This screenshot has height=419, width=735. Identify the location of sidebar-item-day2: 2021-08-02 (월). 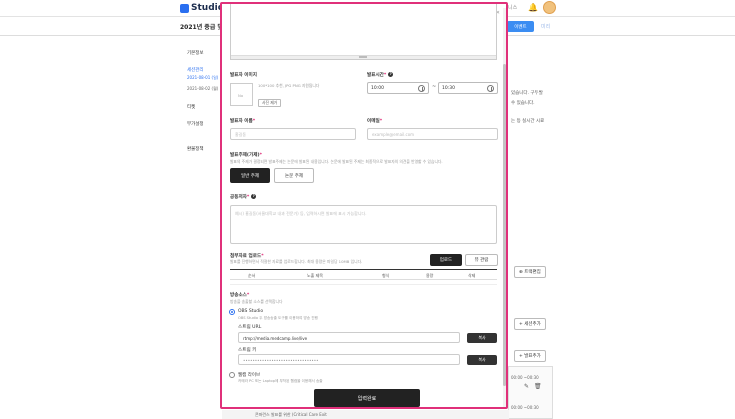
(202, 89).